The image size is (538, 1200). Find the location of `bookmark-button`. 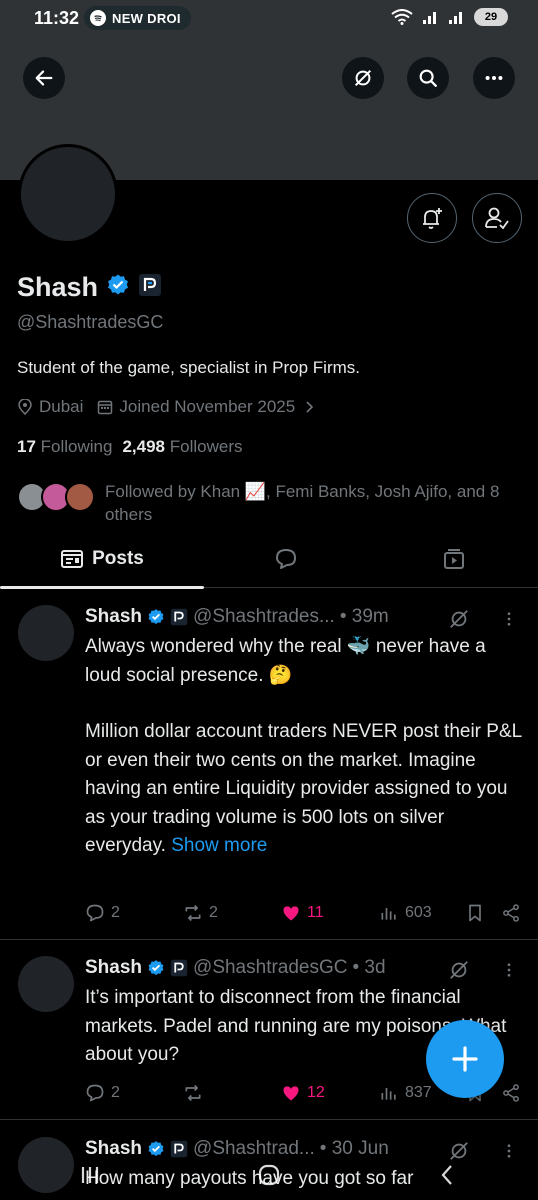

bookmark-button is located at coordinates (483, 913).